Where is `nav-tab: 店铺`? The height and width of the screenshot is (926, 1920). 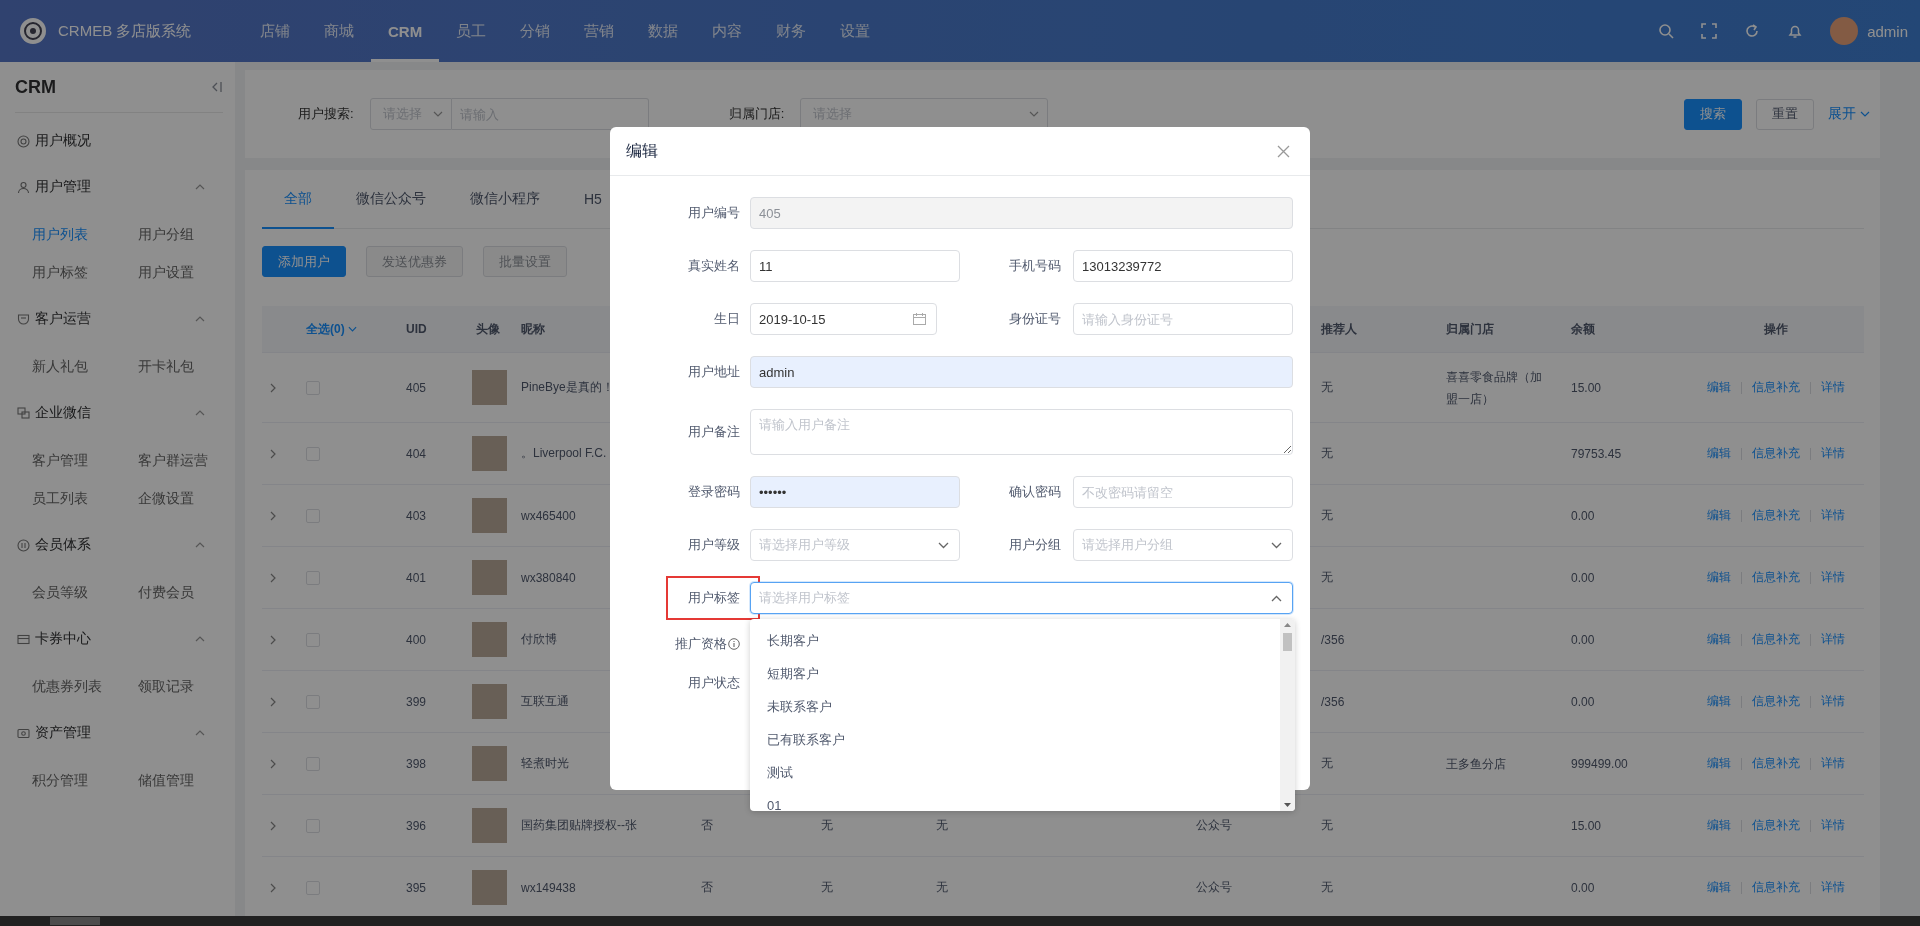 nav-tab: 店铺 is located at coordinates (275, 31).